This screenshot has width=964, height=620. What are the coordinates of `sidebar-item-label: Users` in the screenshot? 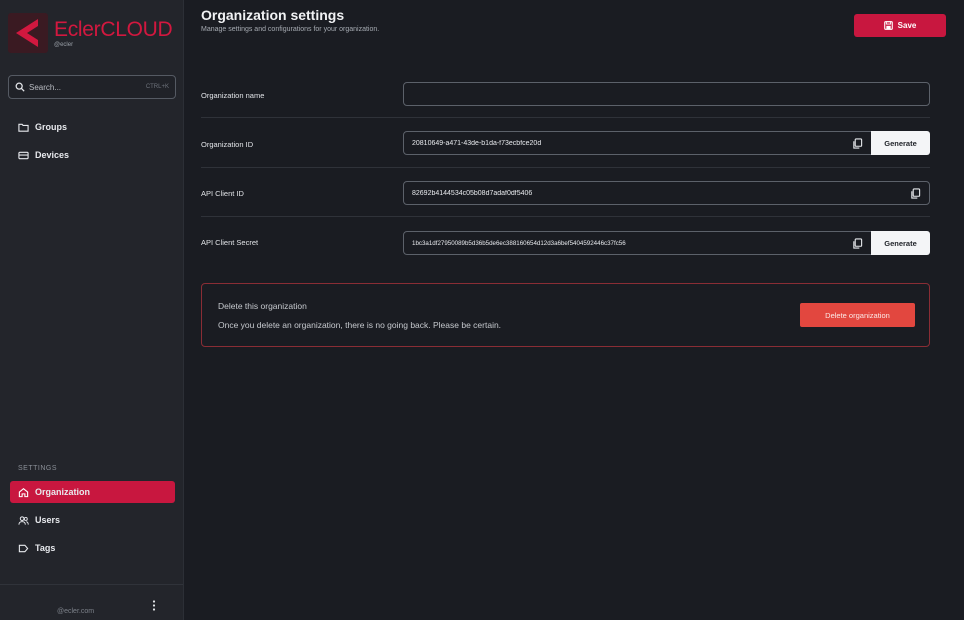 It's located at (48, 520).